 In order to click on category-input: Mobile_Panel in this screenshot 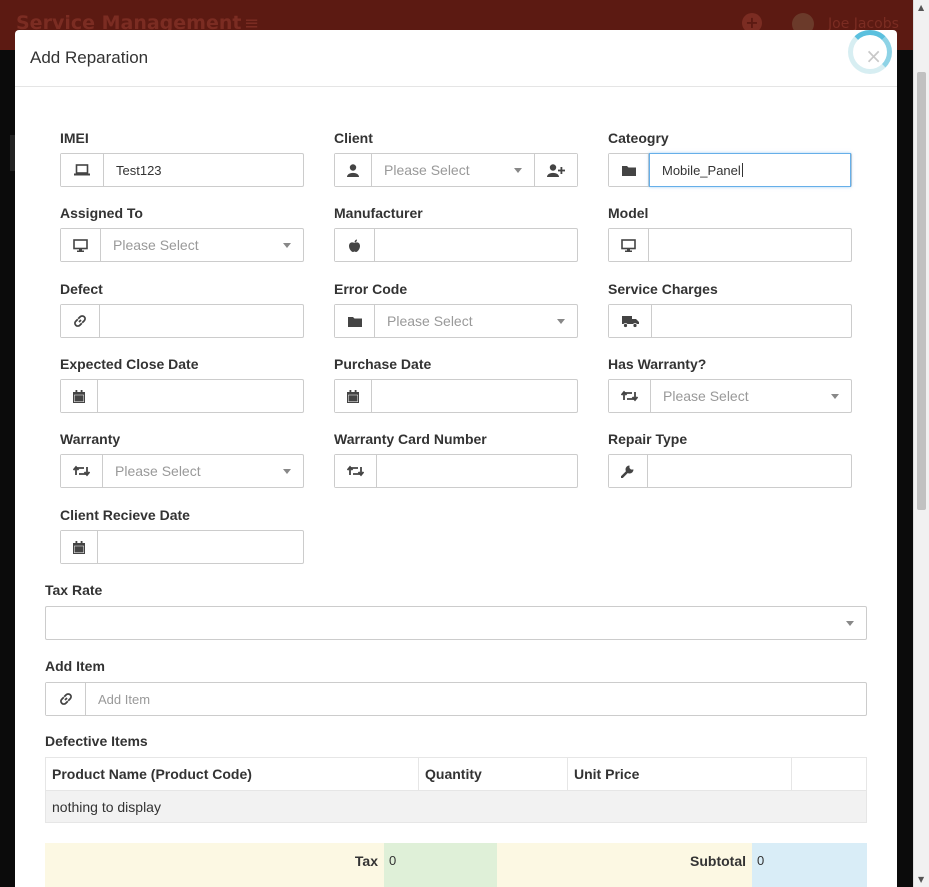, I will do `click(750, 170)`.